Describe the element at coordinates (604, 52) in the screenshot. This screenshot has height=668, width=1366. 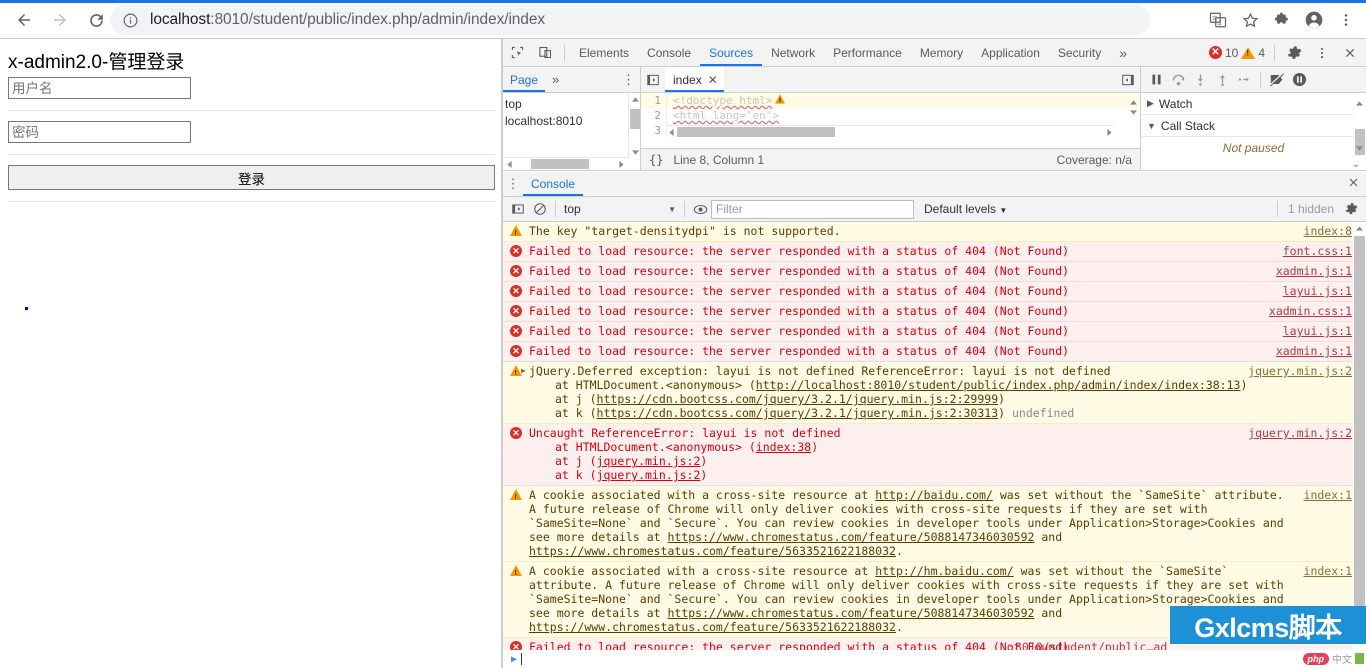
I see `tab-elements: Elements` at that location.